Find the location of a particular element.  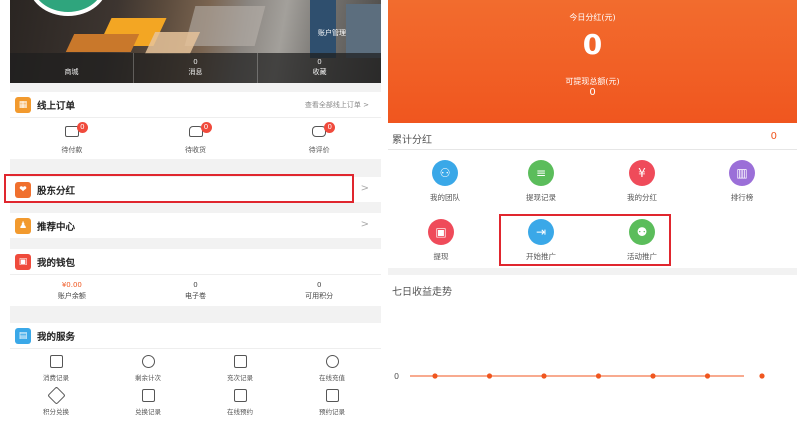

service-consume-record: 消费记录 is located at coordinates (56, 368).